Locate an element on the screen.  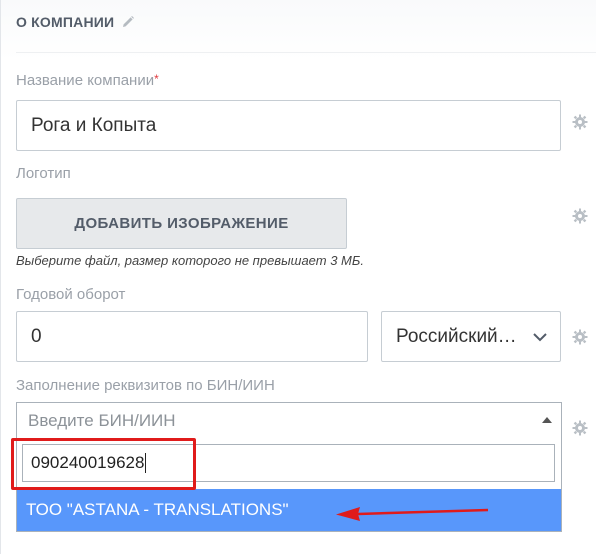
section-header: О КОМПАНИИ is located at coordinates (75, 22).